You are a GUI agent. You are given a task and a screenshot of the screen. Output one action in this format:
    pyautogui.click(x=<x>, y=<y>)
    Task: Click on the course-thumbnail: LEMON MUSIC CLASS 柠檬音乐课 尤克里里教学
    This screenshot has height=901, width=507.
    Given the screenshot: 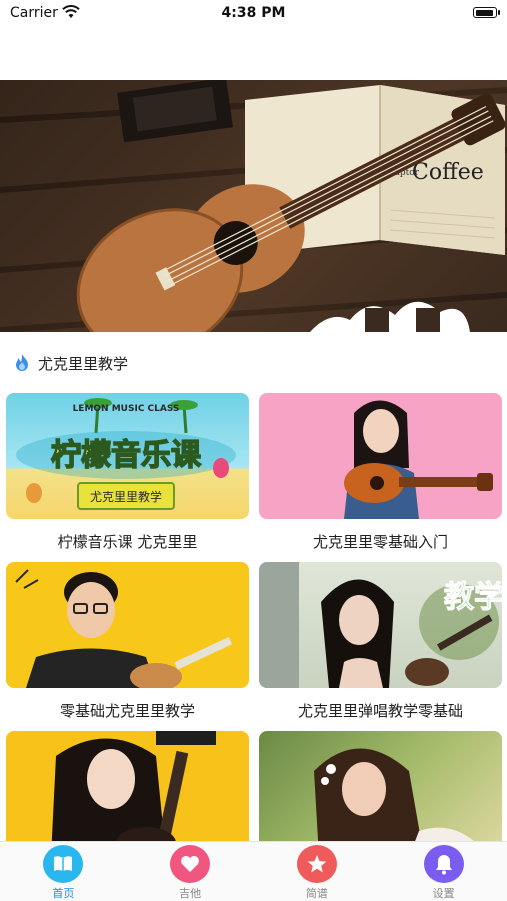 What is the action you would take?
    pyautogui.click(x=127, y=456)
    